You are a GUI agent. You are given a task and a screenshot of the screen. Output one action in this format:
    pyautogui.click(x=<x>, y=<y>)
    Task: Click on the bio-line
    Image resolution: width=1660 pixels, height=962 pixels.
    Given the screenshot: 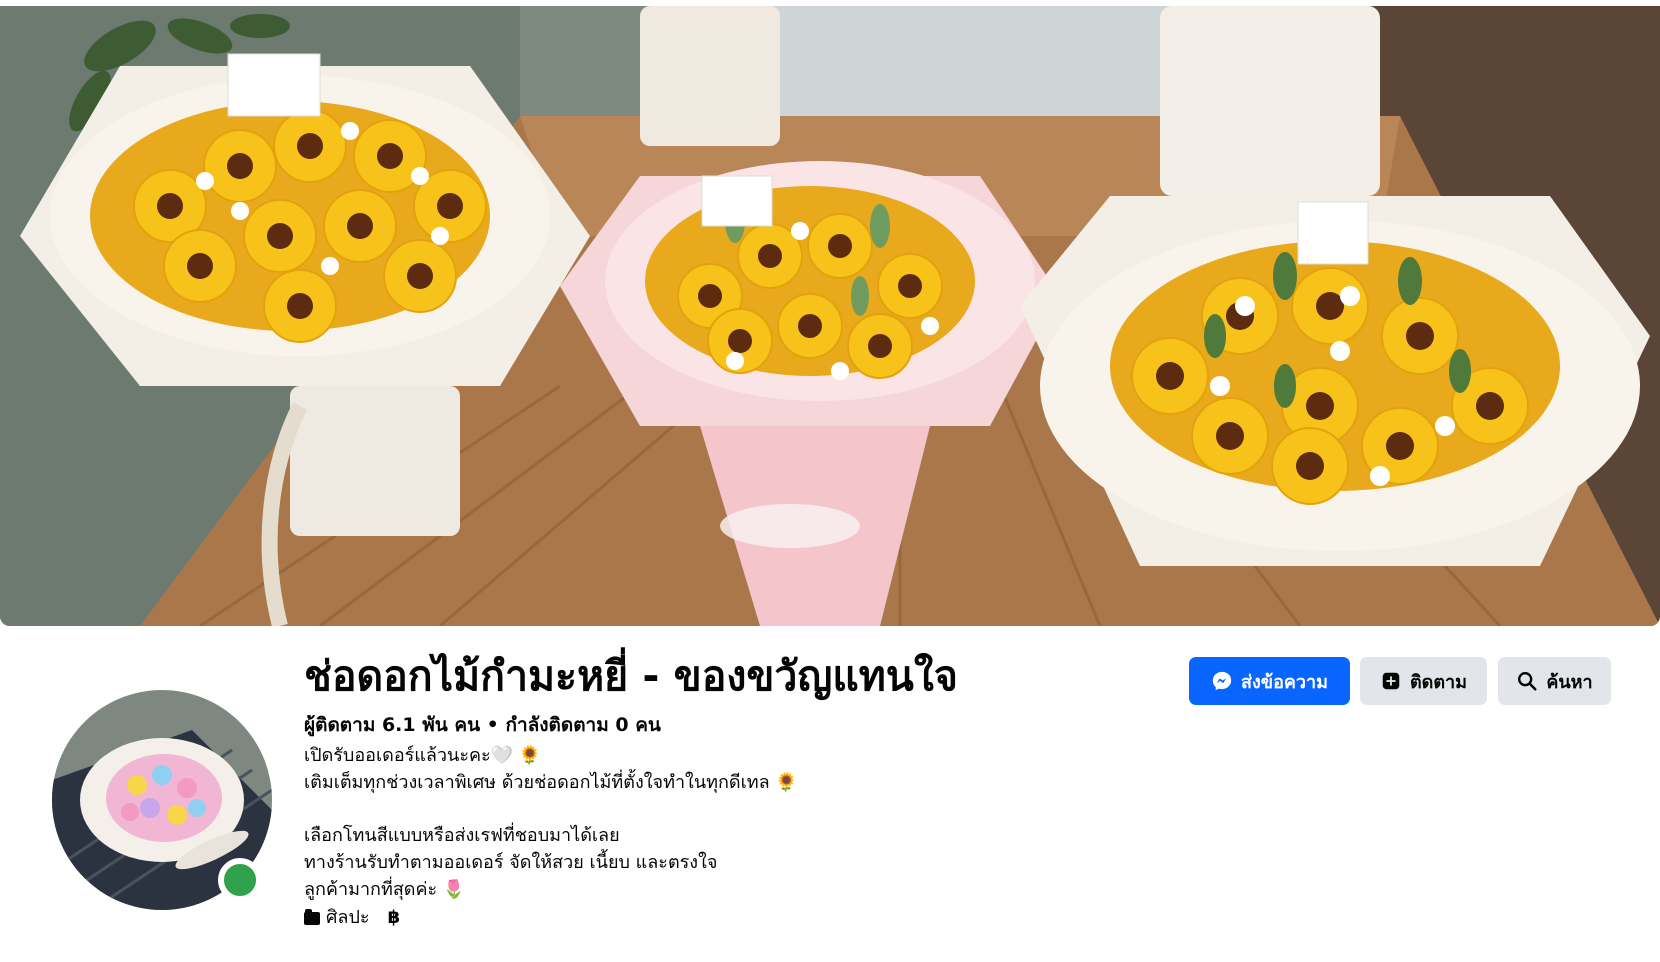 What is the action you would take?
    pyautogui.click(x=551, y=809)
    